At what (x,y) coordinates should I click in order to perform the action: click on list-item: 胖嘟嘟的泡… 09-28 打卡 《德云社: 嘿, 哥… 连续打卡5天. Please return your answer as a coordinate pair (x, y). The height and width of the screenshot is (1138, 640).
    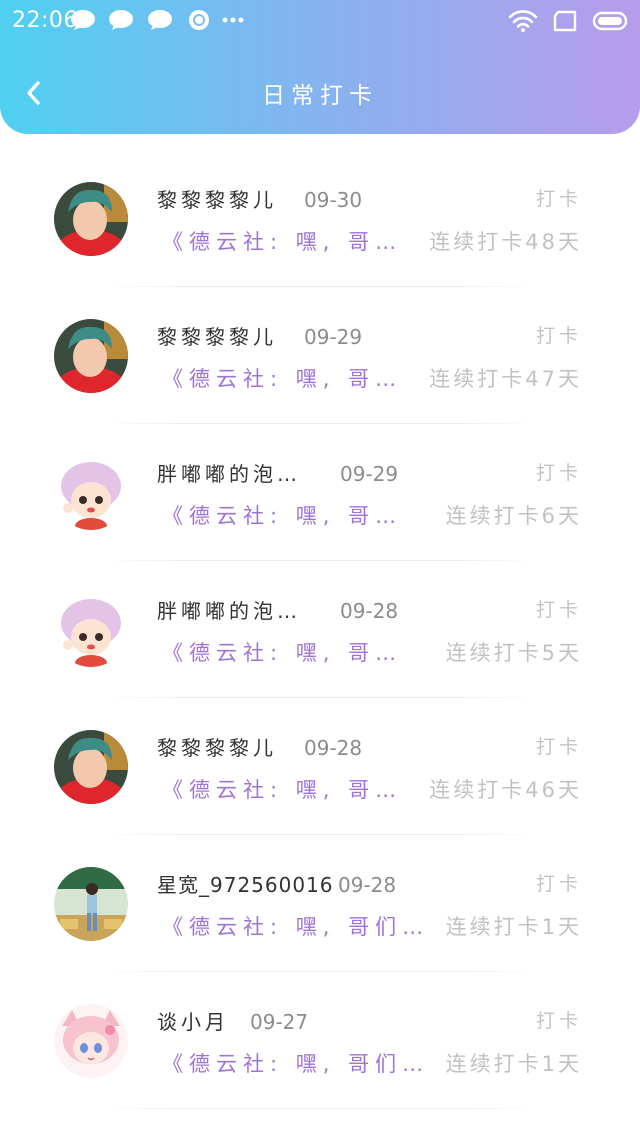
    Looking at the image, I should click on (320, 629).